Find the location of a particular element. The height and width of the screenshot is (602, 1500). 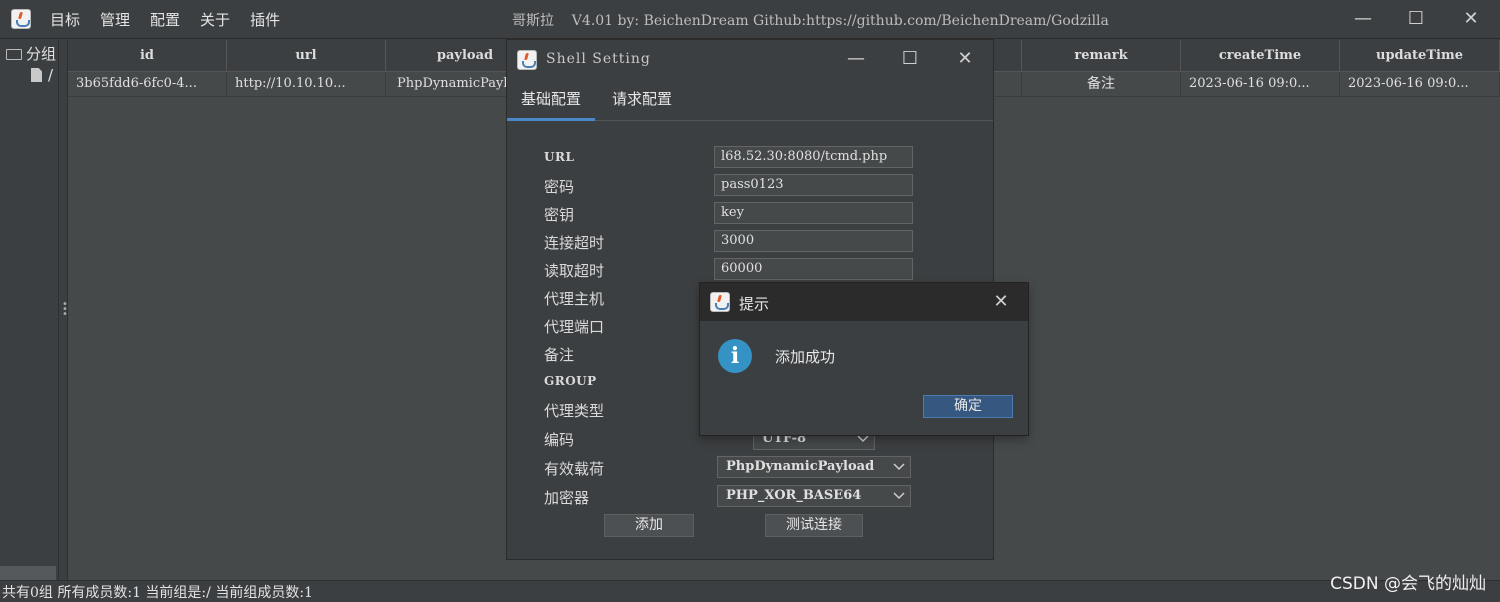

close-button: ✕ is located at coordinates (1471, 19).